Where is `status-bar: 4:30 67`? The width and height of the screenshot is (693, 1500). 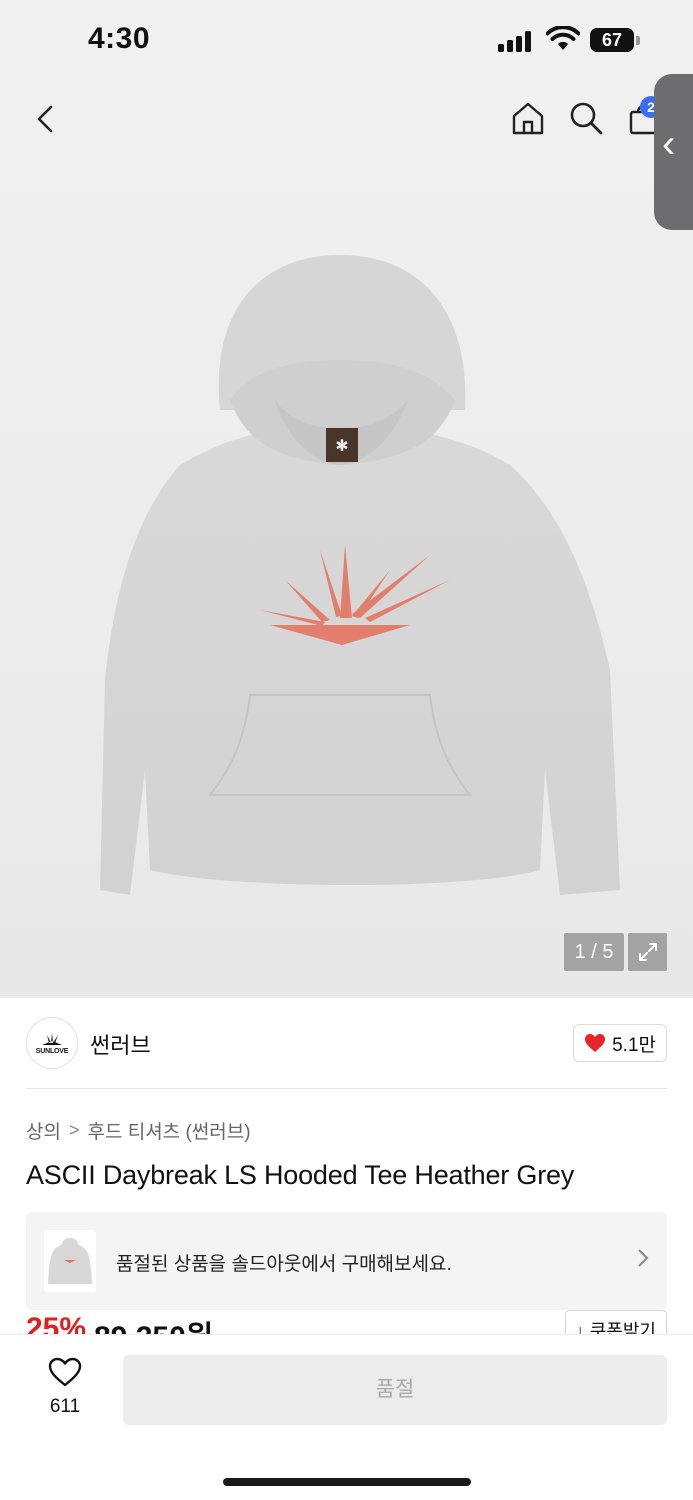
status-bar: 4:30 67 is located at coordinates (346, 42).